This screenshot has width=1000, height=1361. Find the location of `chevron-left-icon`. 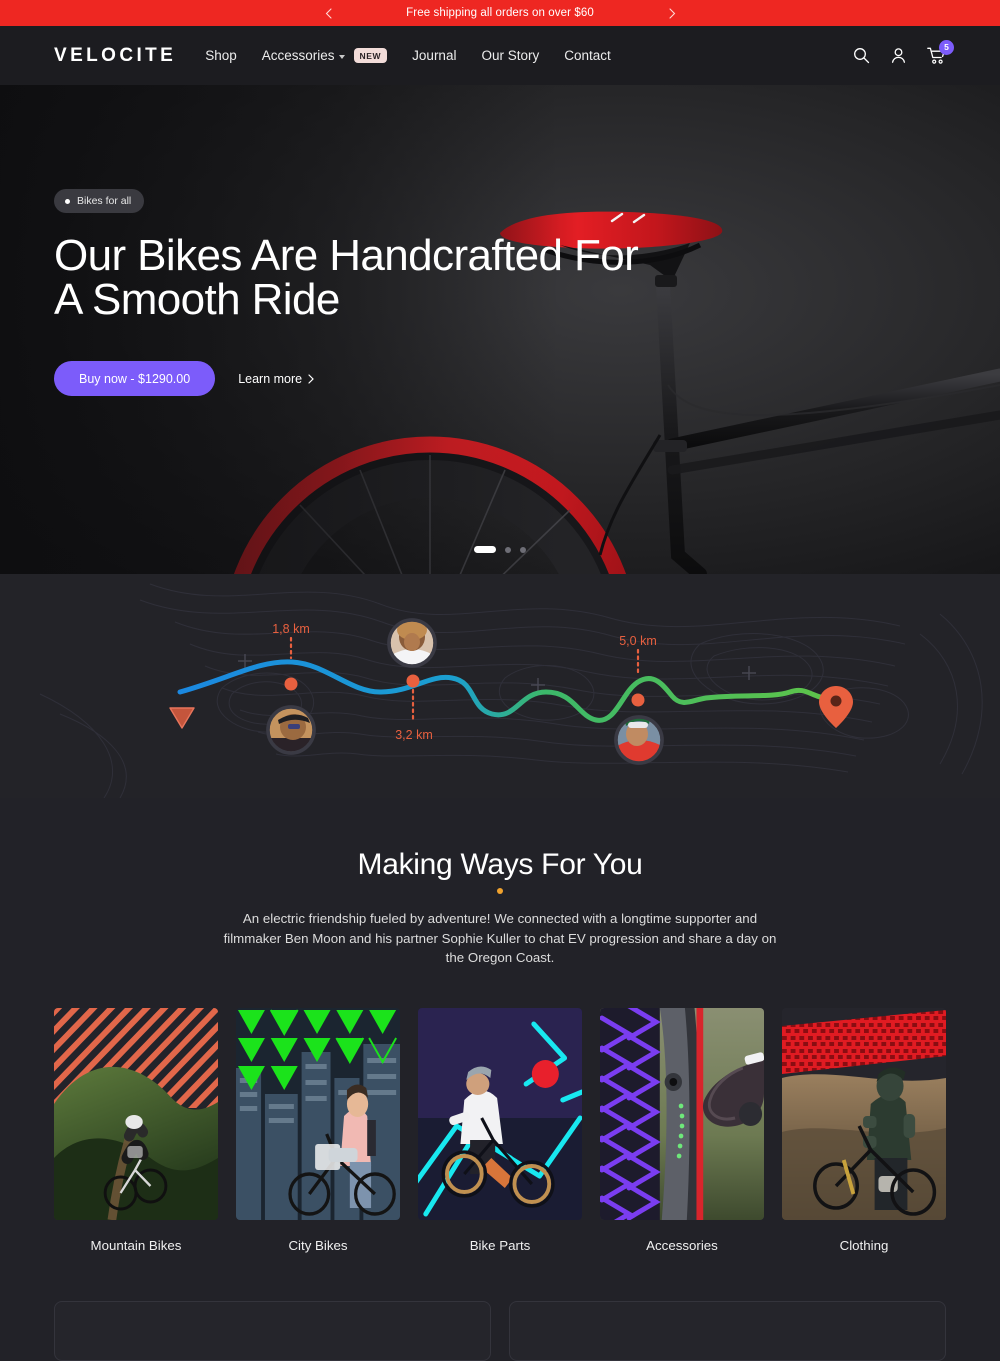

chevron-left-icon is located at coordinates (328, 13).